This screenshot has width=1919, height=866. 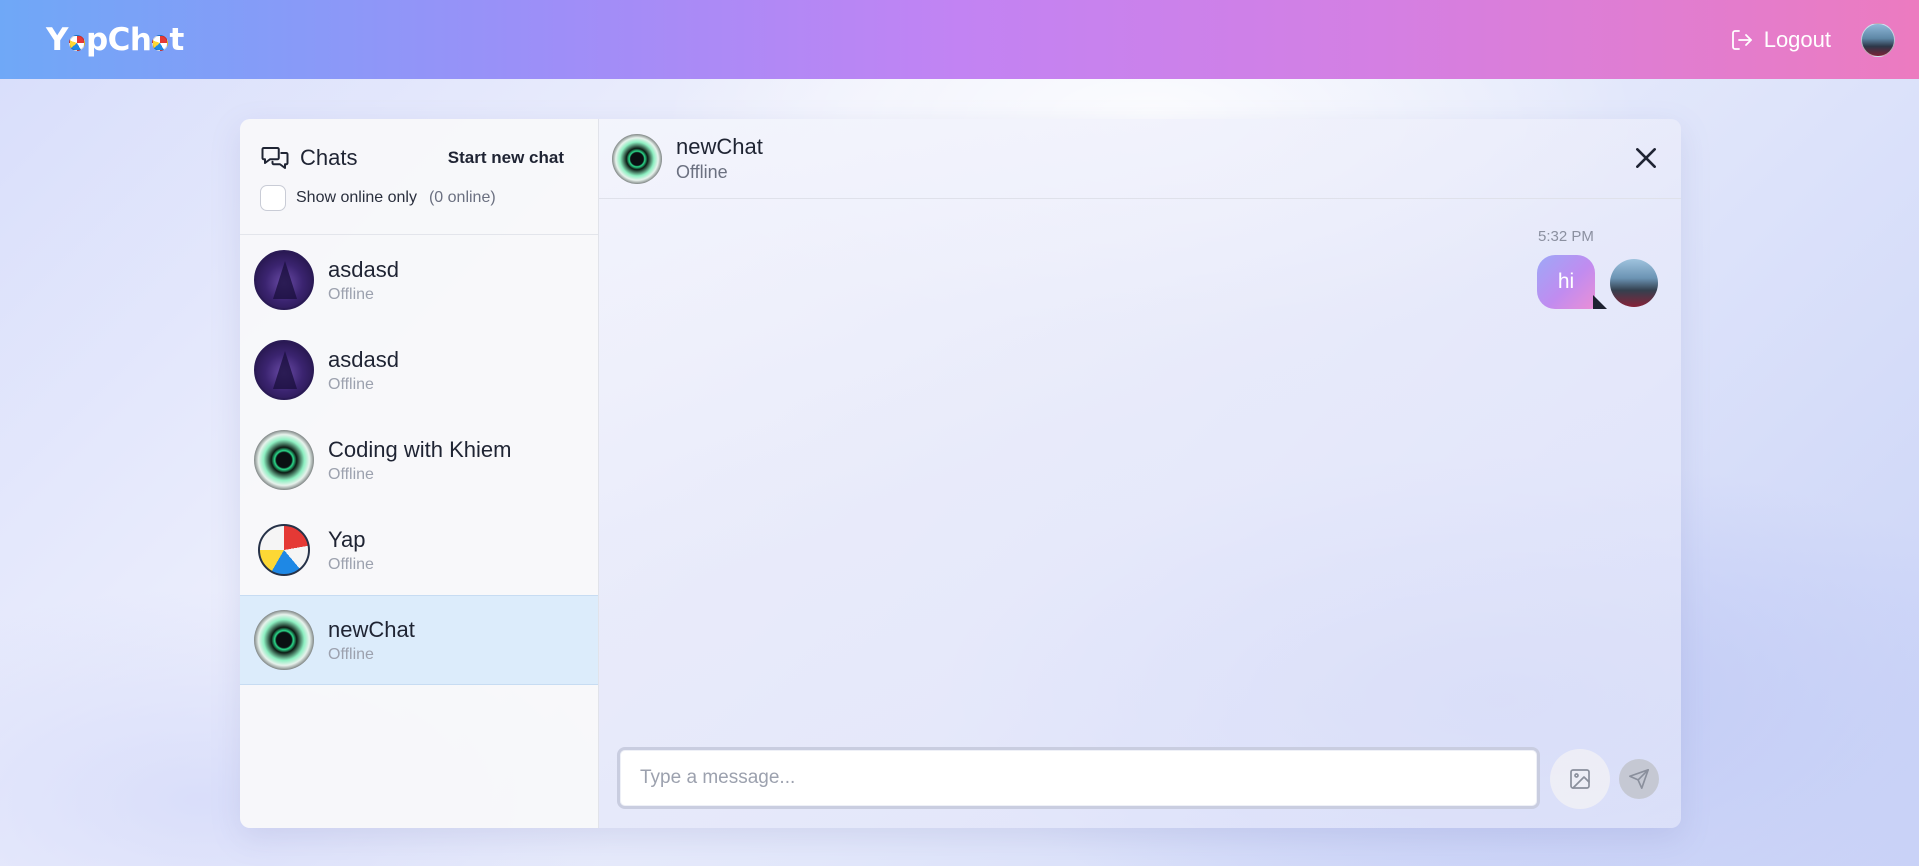 I want to click on online-only-checkbox, so click(x=273, y=198).